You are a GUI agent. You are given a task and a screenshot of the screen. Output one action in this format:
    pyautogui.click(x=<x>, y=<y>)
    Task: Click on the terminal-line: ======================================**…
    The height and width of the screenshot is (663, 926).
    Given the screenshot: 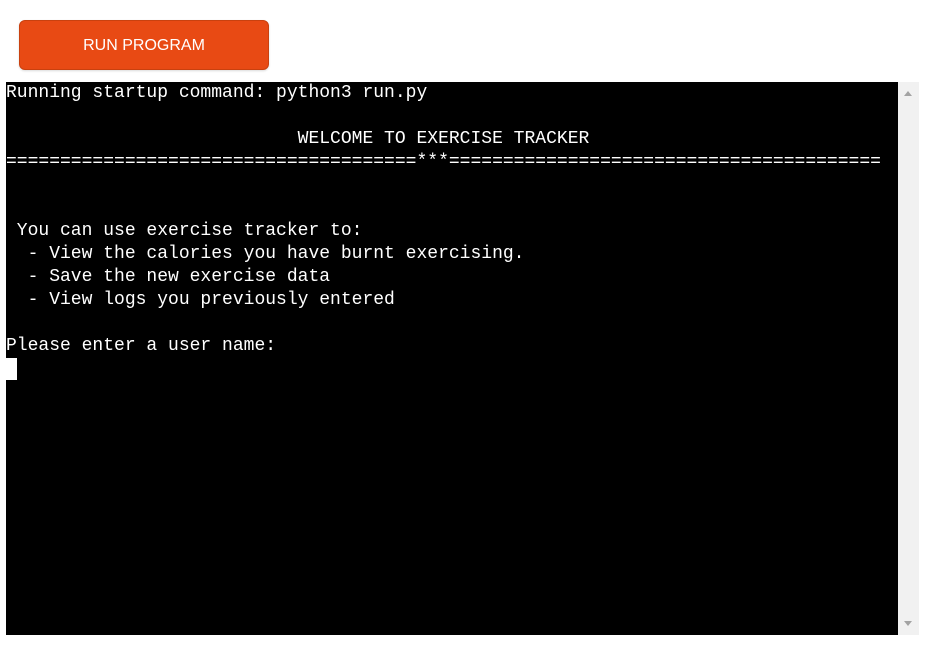 What is the action you would take?
    pyautogui.click(x=443, y=162)
    